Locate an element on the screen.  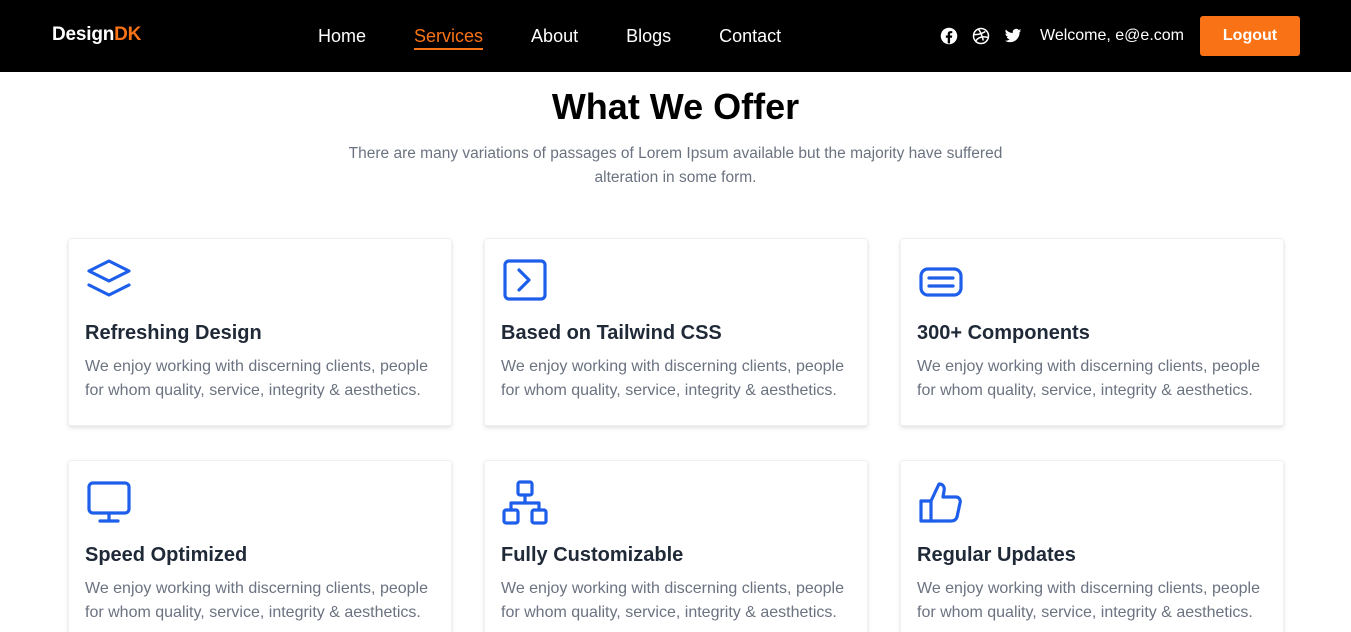
monitor-icon is located at coordinates (109, 502).